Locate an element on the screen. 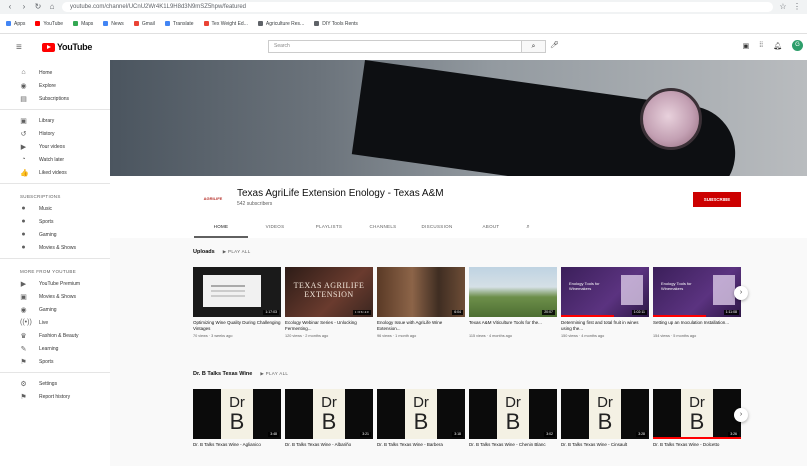  sidebar-item: ● Gaming is located at coordinates (55, 234).